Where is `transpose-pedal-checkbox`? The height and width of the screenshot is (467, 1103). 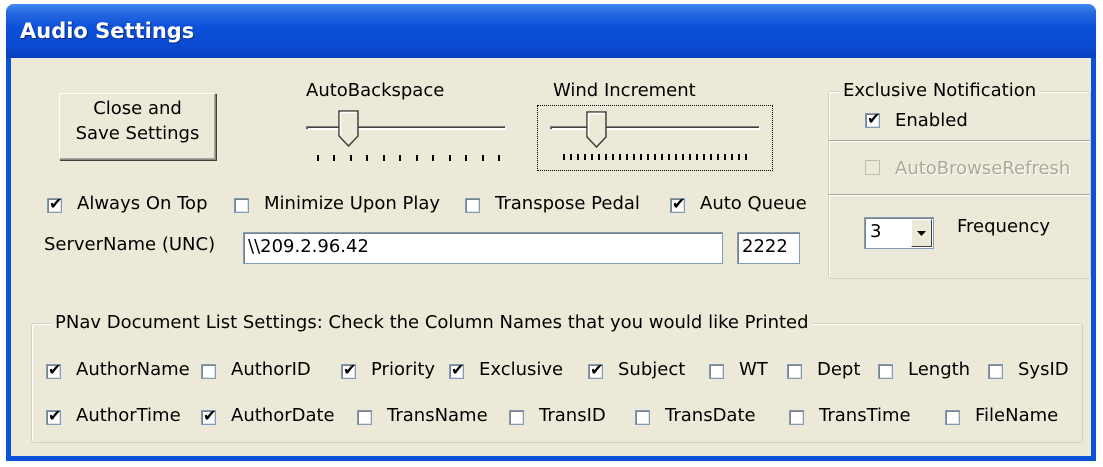
transpose-pedal-checkbox is located at coordinates (472, 205).